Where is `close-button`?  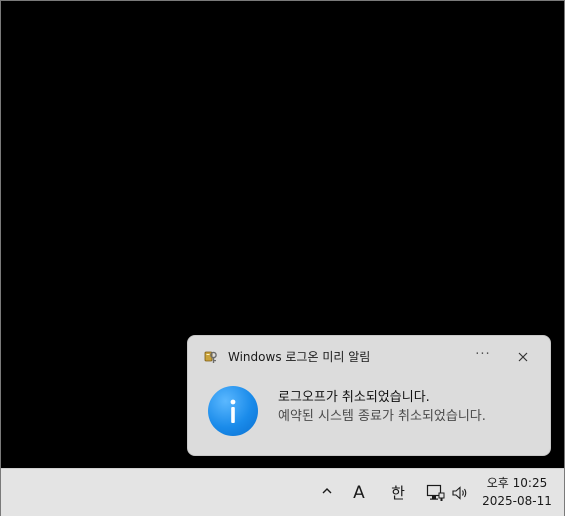
close-button is located at coordinates (523, 356).